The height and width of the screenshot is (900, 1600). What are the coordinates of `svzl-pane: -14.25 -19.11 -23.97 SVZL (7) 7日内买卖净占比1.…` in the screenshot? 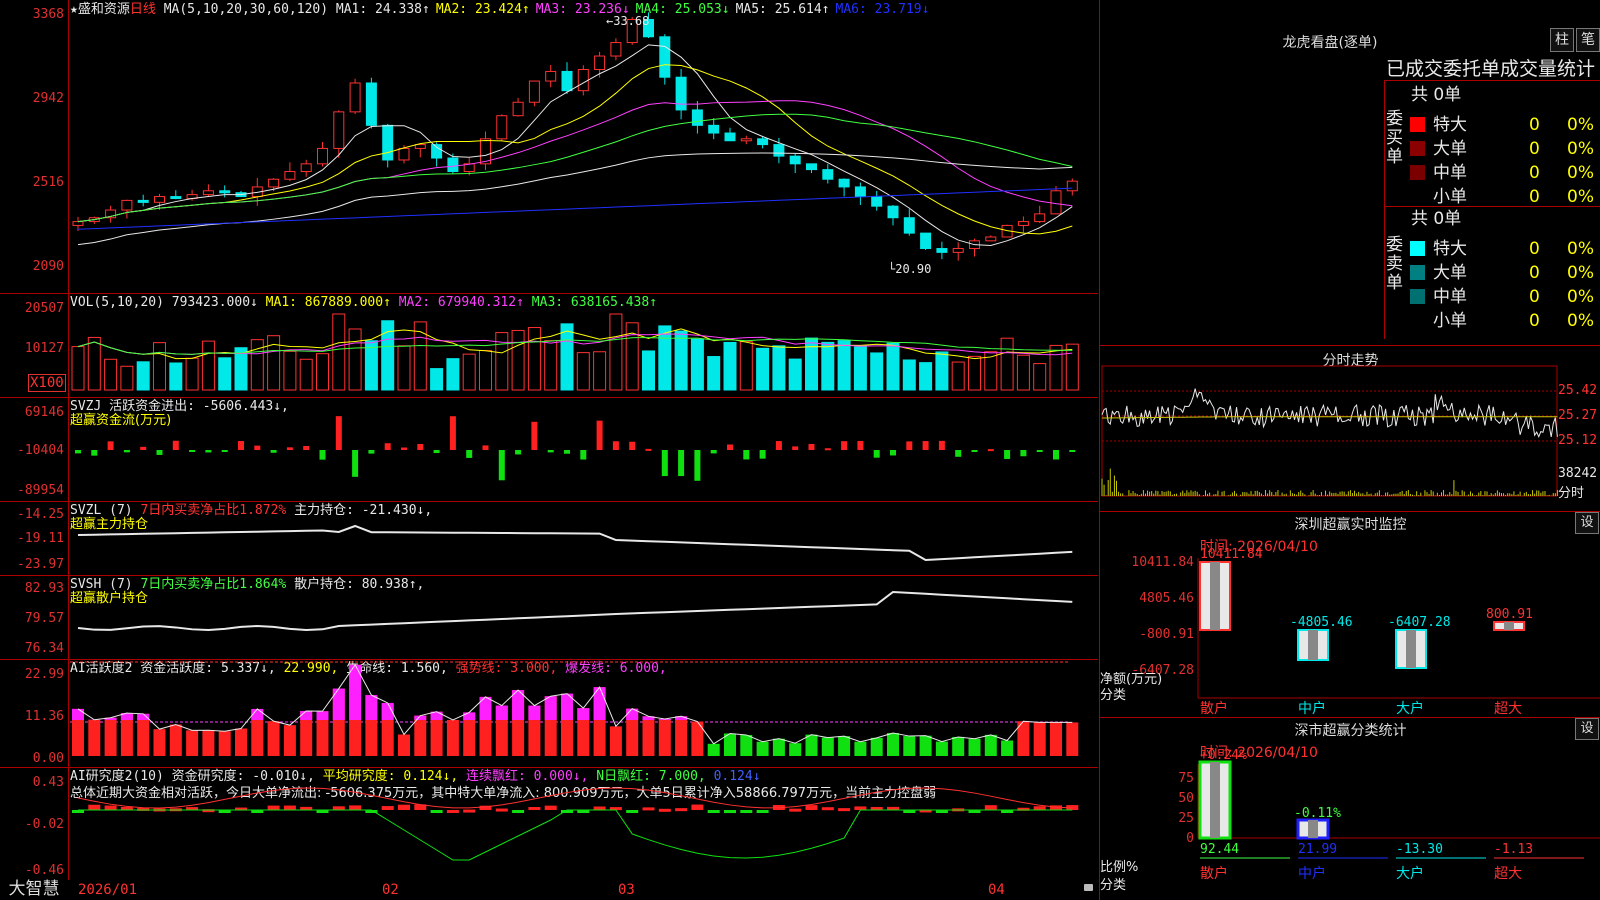 It's located at (549, 539).